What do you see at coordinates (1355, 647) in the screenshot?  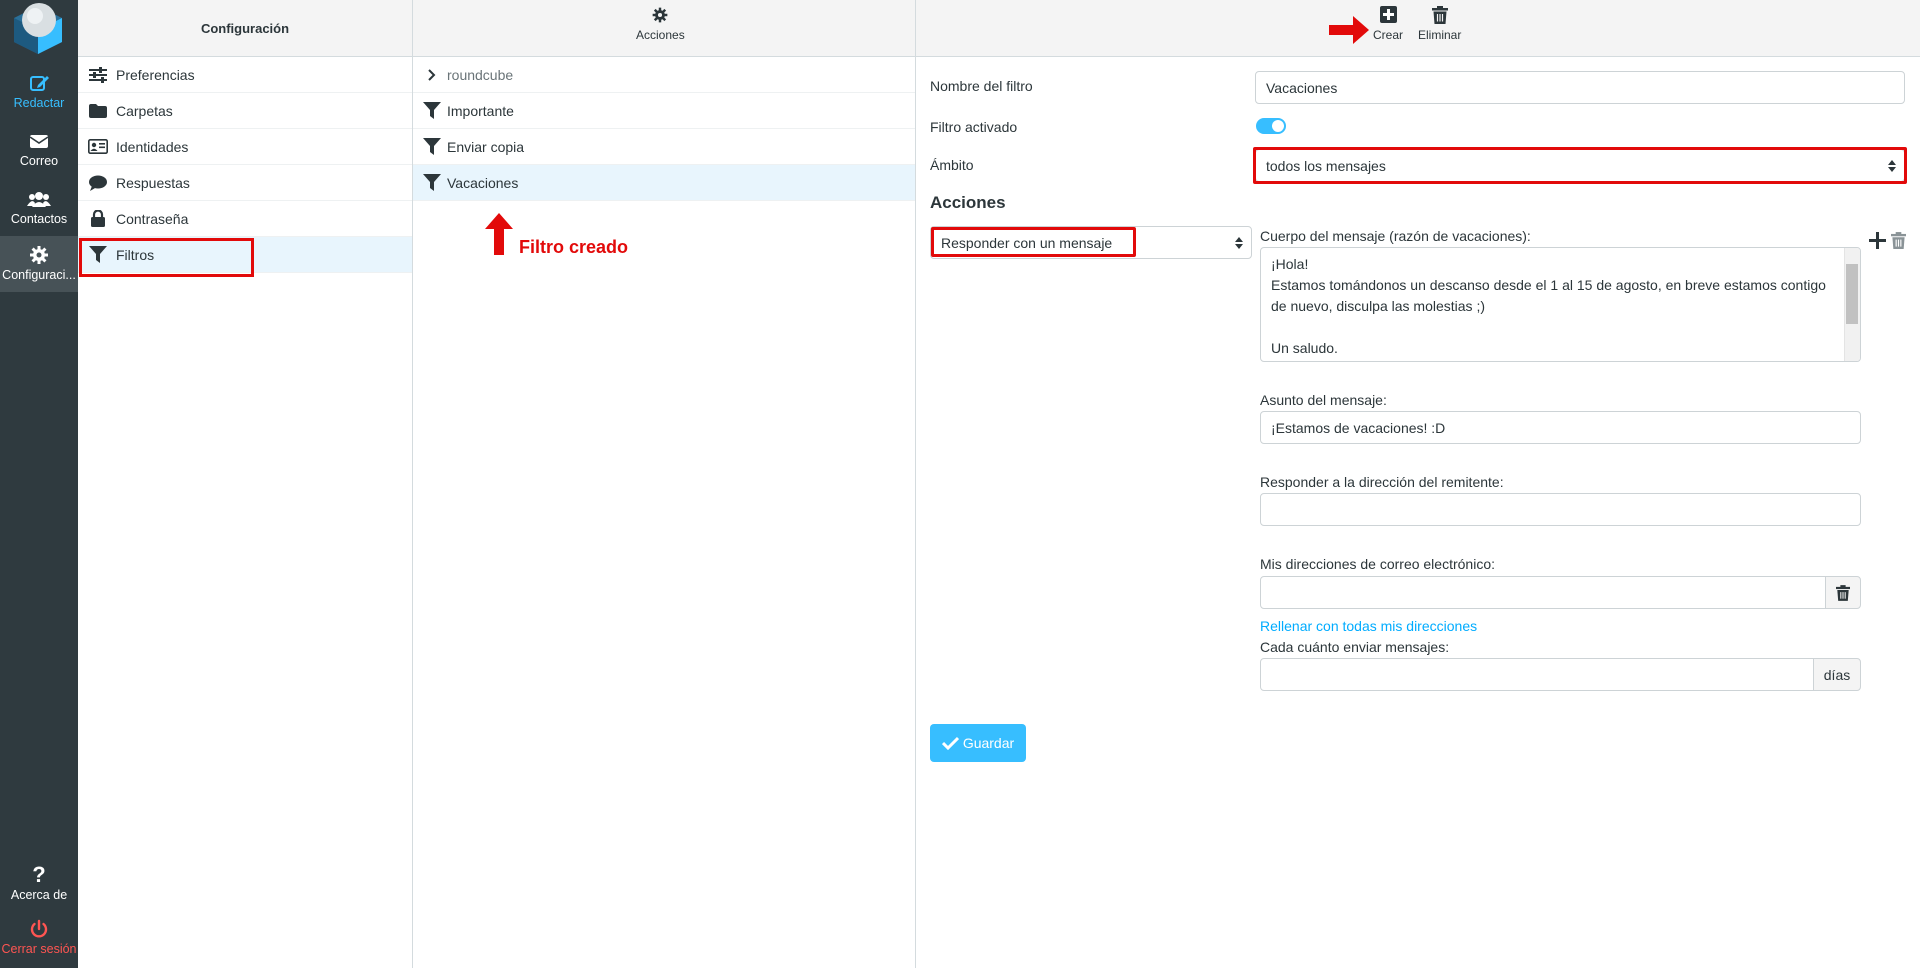 I see `interval-label: Cada cuánto enviar mensajes:` at bounding box center [1355, 647].